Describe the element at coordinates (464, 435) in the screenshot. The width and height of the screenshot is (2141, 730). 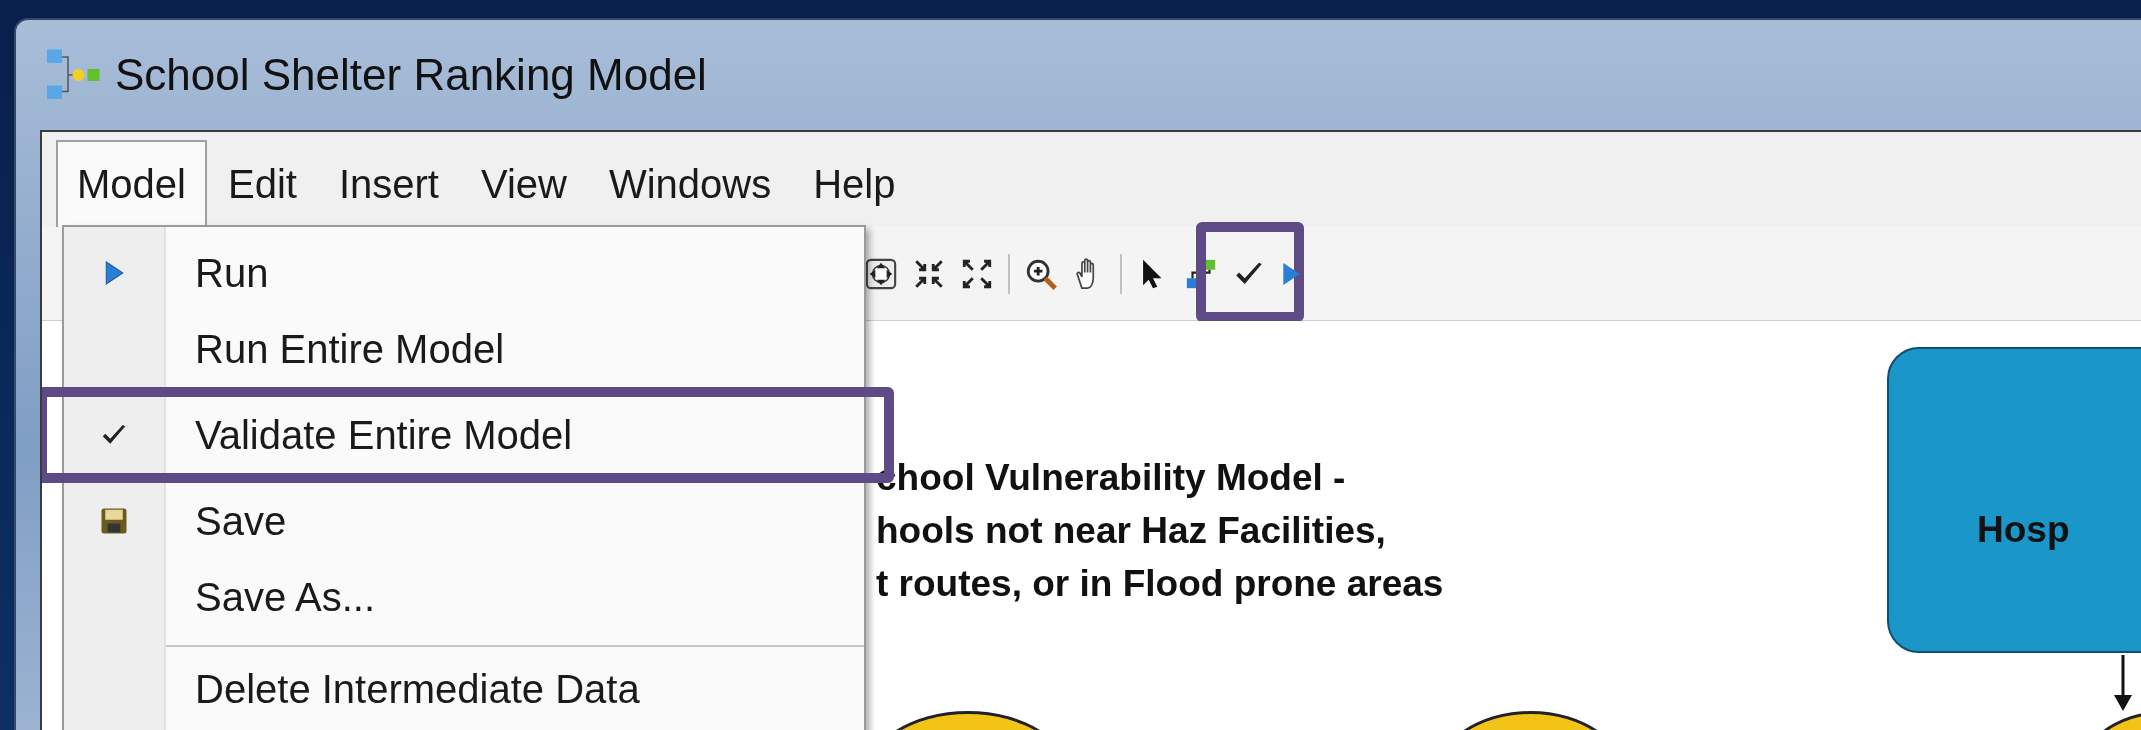
I see `menu-item: Validate Entire Model` at that location.